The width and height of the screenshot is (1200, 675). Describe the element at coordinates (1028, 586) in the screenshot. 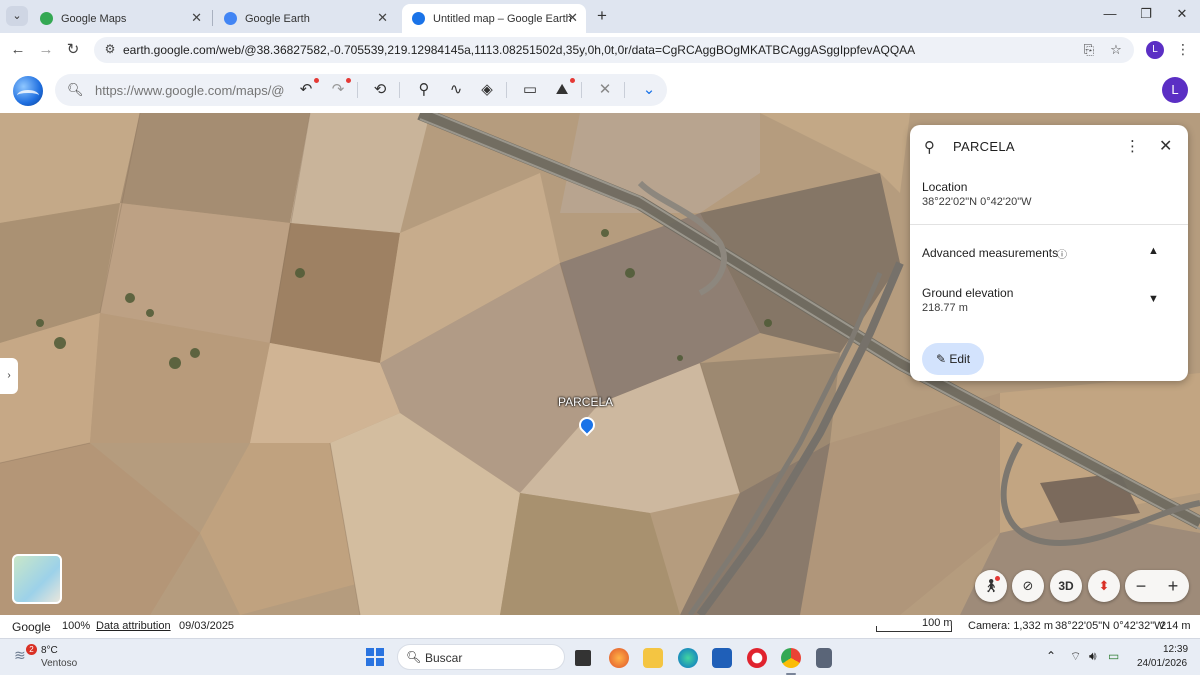

I see `disable-rotation-icon: ⊘` at that location.